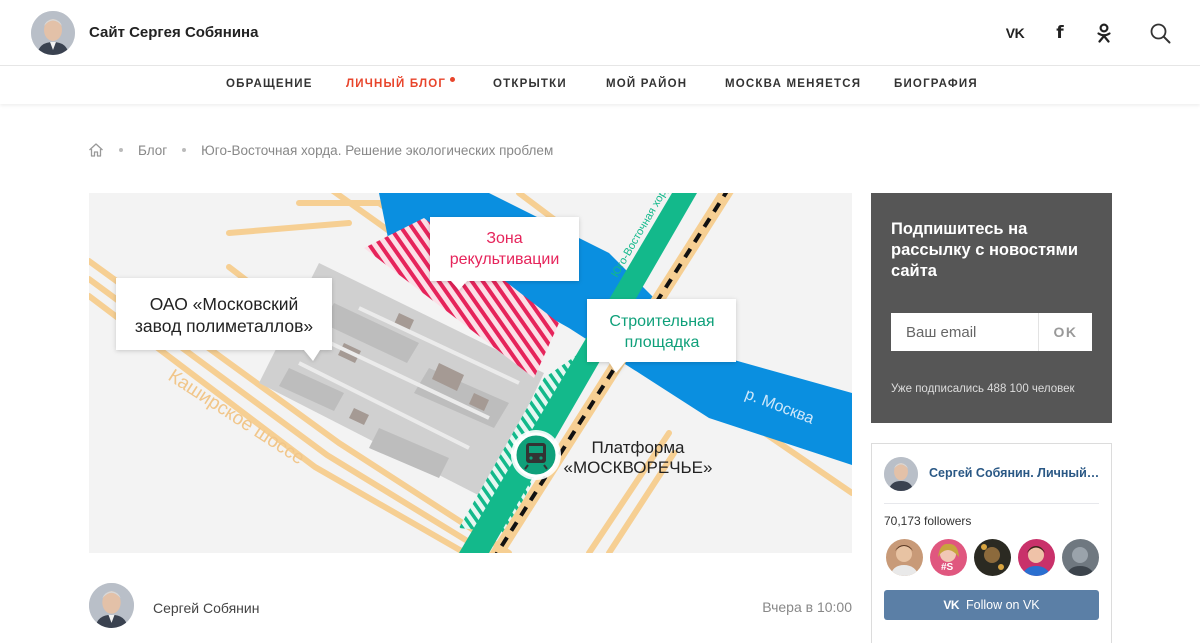  What do you see at coordinates (646, 84) in the screenshot?
I see `nav-item-my-district: МОЙ РАЙОН` at bounding box center [646, 84].